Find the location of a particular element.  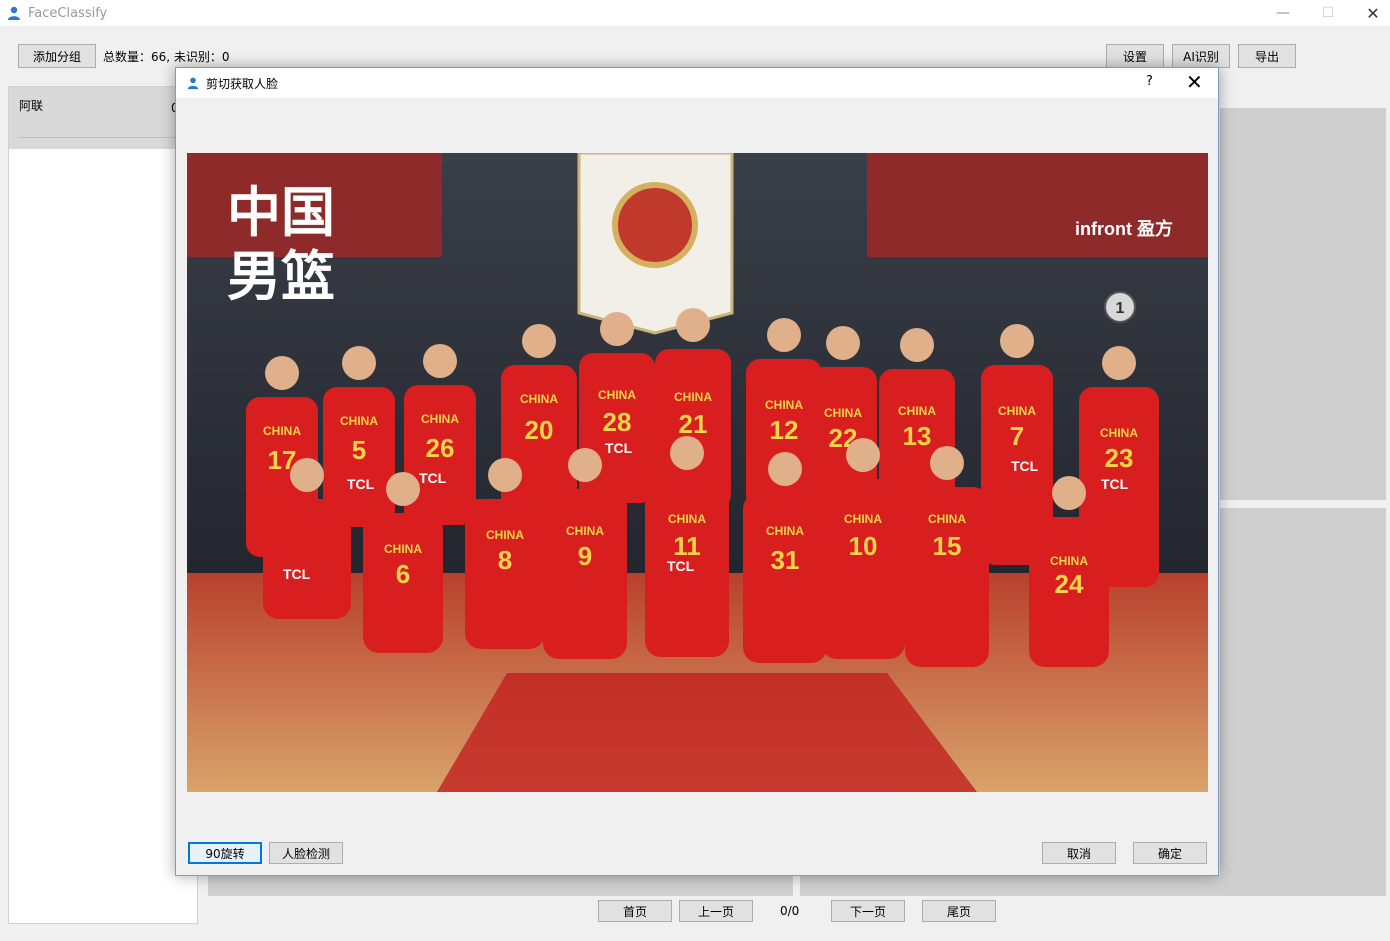

page-indicator: 0/0 is located at coordinates (790, 911).